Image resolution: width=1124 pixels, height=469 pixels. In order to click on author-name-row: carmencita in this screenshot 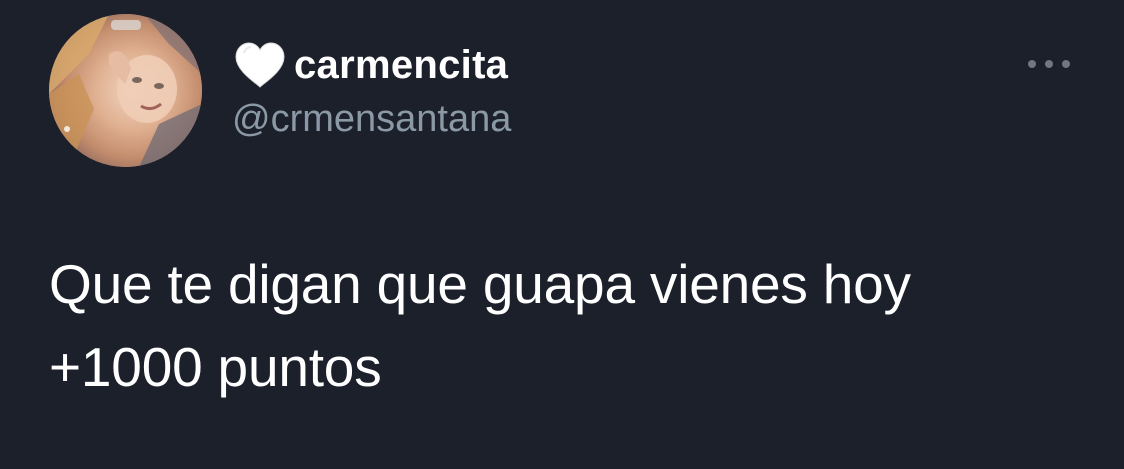, I will do `click(370, 65)`.